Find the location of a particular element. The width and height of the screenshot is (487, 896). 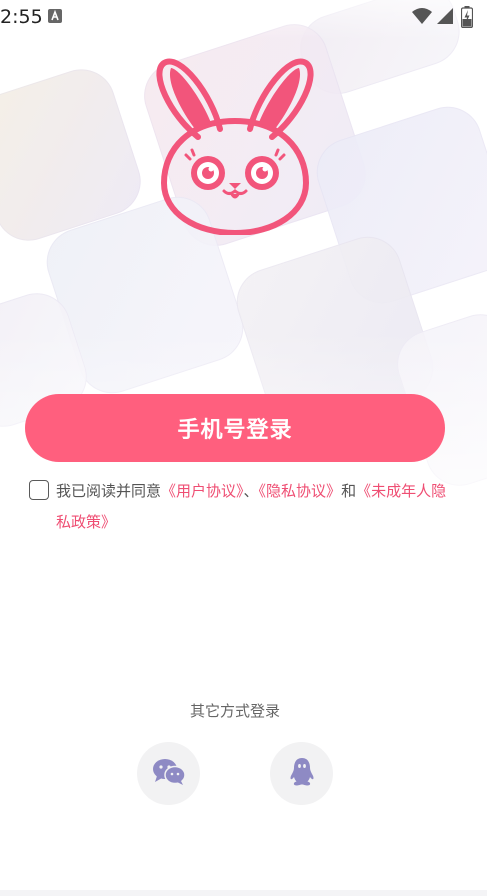

bunny-logo is located at coordinates (235, 145).